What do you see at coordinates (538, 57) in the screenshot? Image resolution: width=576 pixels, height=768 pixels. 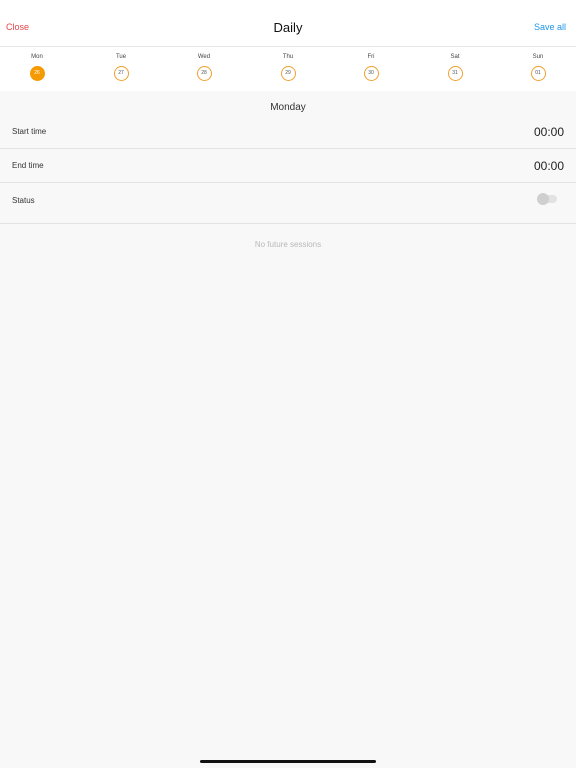 I see `day-label: Sun` at bounding box center [538, 57].